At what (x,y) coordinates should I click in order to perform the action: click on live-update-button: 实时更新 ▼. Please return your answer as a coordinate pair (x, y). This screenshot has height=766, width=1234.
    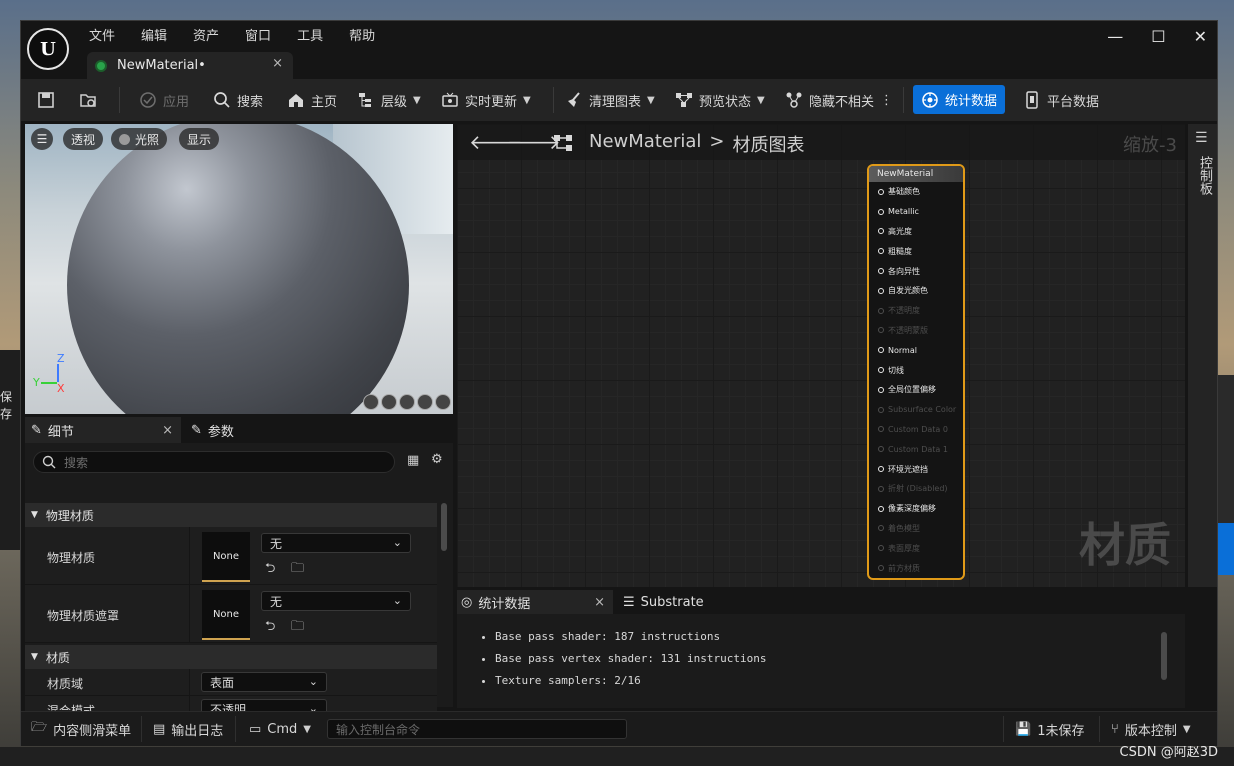
    Looking at the image, I should click on (486, 100).